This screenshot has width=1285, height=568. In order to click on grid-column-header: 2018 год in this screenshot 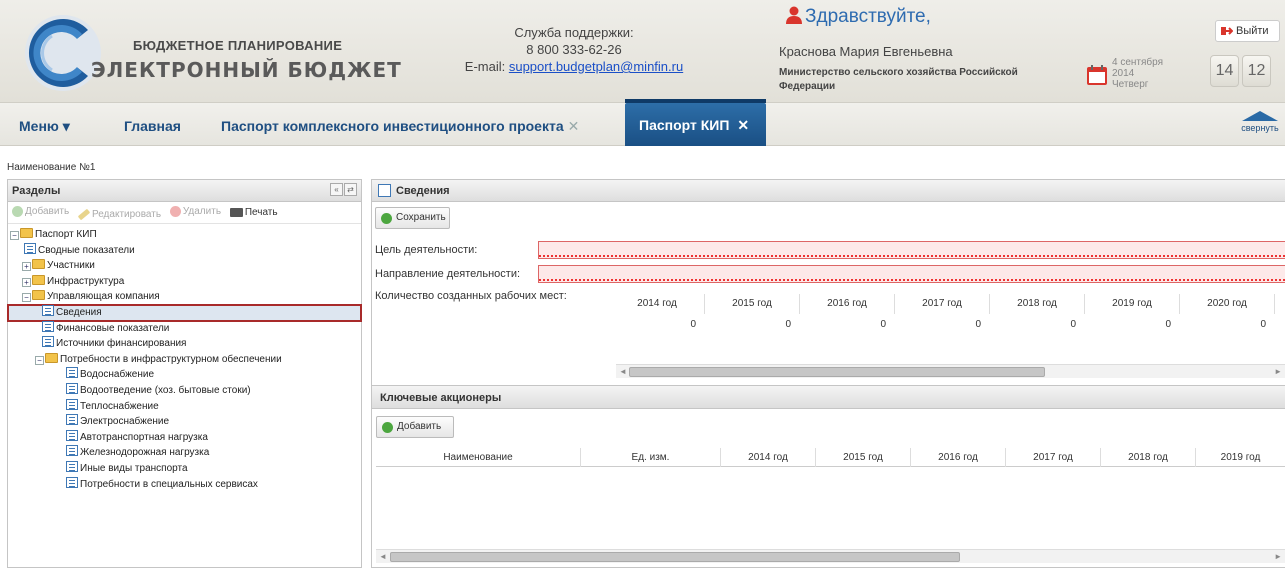, I will do `click(1148, 457)`.